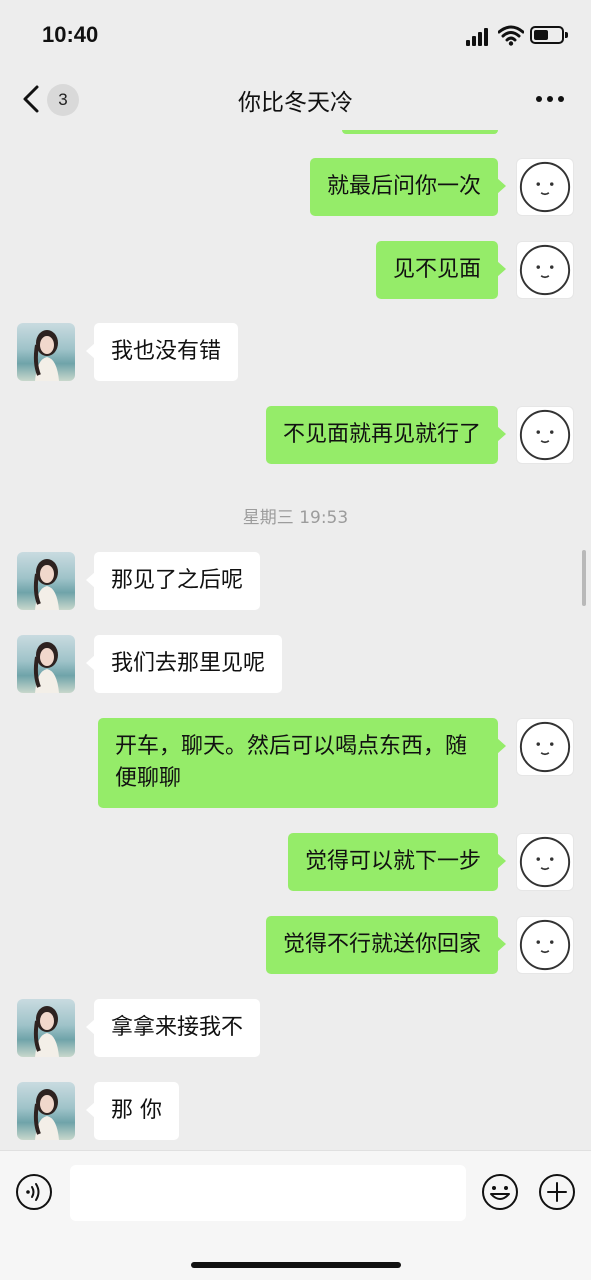 This screenshot has width=591, height=1280. Describe the element at coordinates (268, 1193) in the screenshot. I see `message-input` at that location.